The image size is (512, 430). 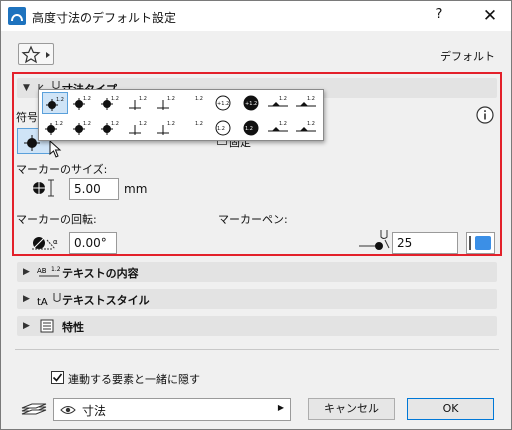 What do you see at coordinates (17, 16) in the screenshot?
I see `archicad-app-icon` at bounding box center [17, 16].